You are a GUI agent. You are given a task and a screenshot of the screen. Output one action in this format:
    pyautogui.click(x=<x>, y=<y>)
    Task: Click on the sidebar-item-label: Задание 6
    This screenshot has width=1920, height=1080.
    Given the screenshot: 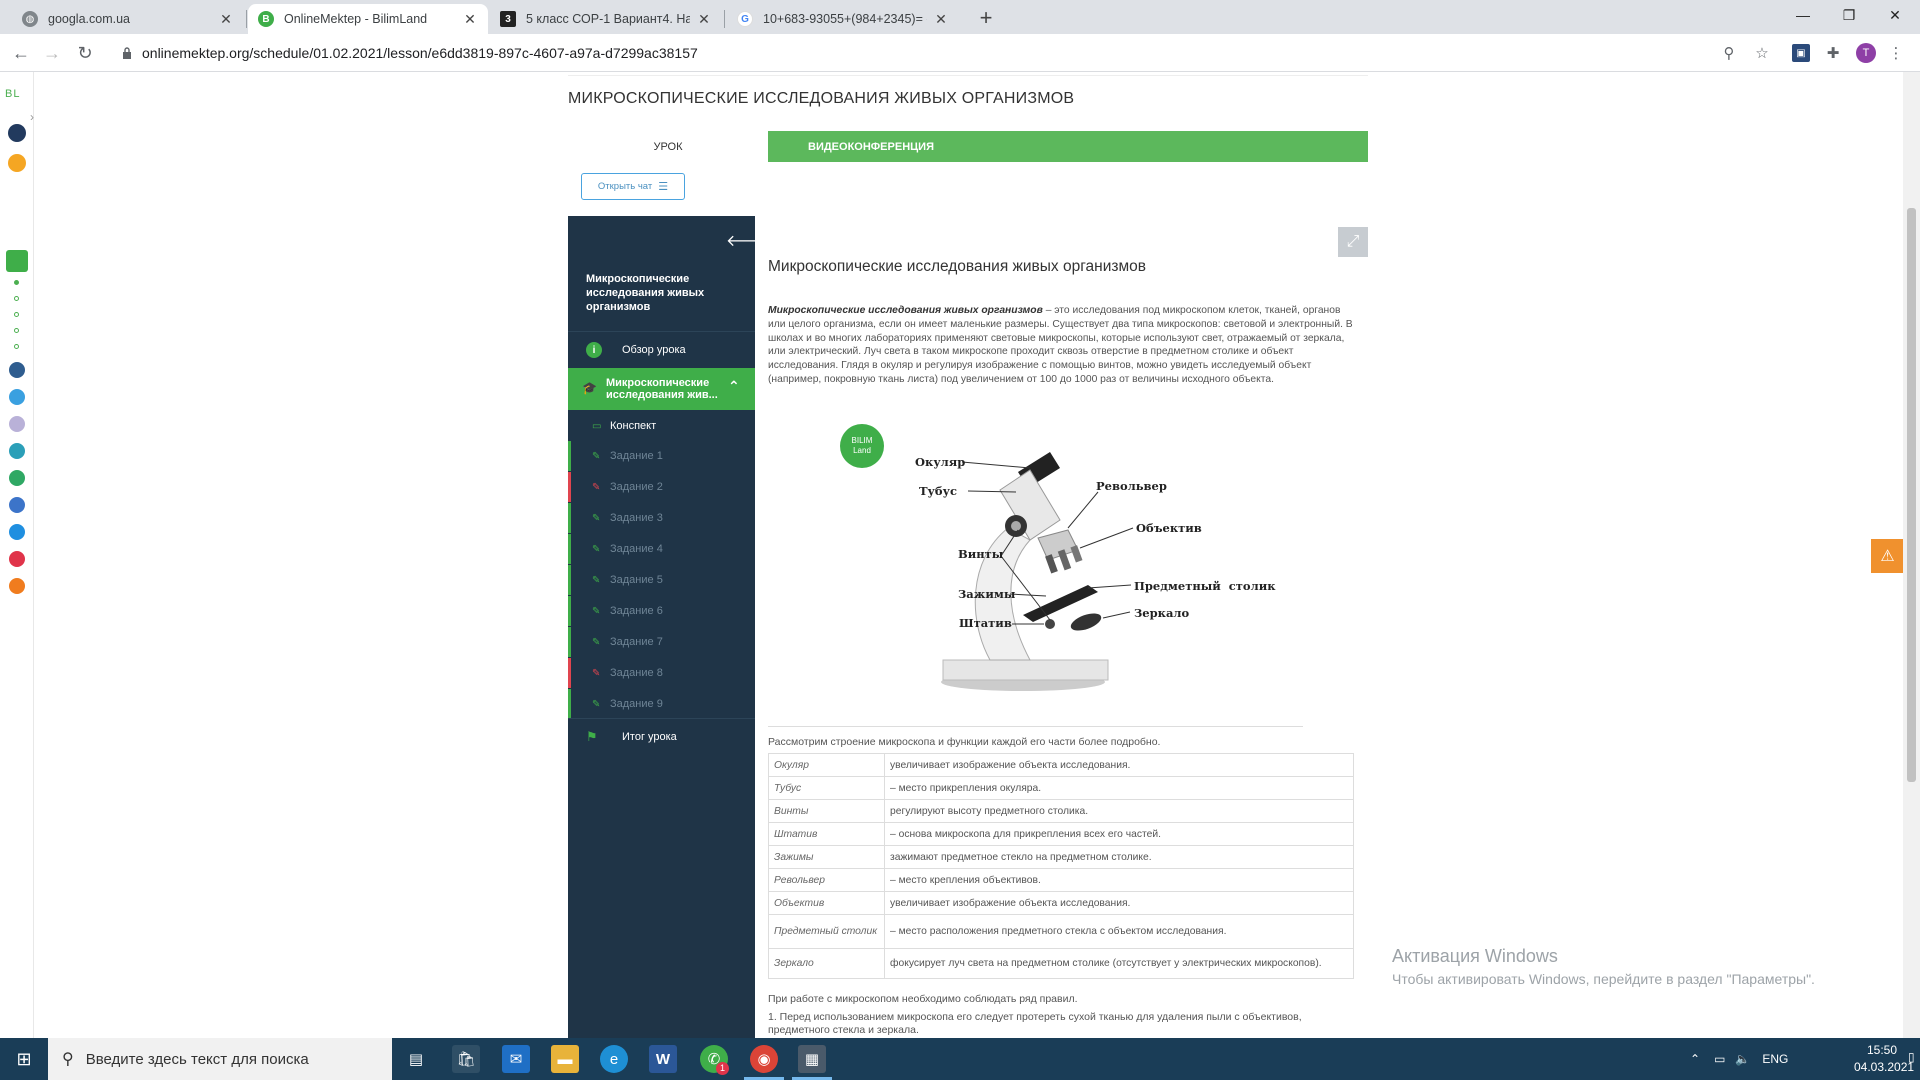 What is the action you would take?
    pyautogui.click(x=636, y=611)
    